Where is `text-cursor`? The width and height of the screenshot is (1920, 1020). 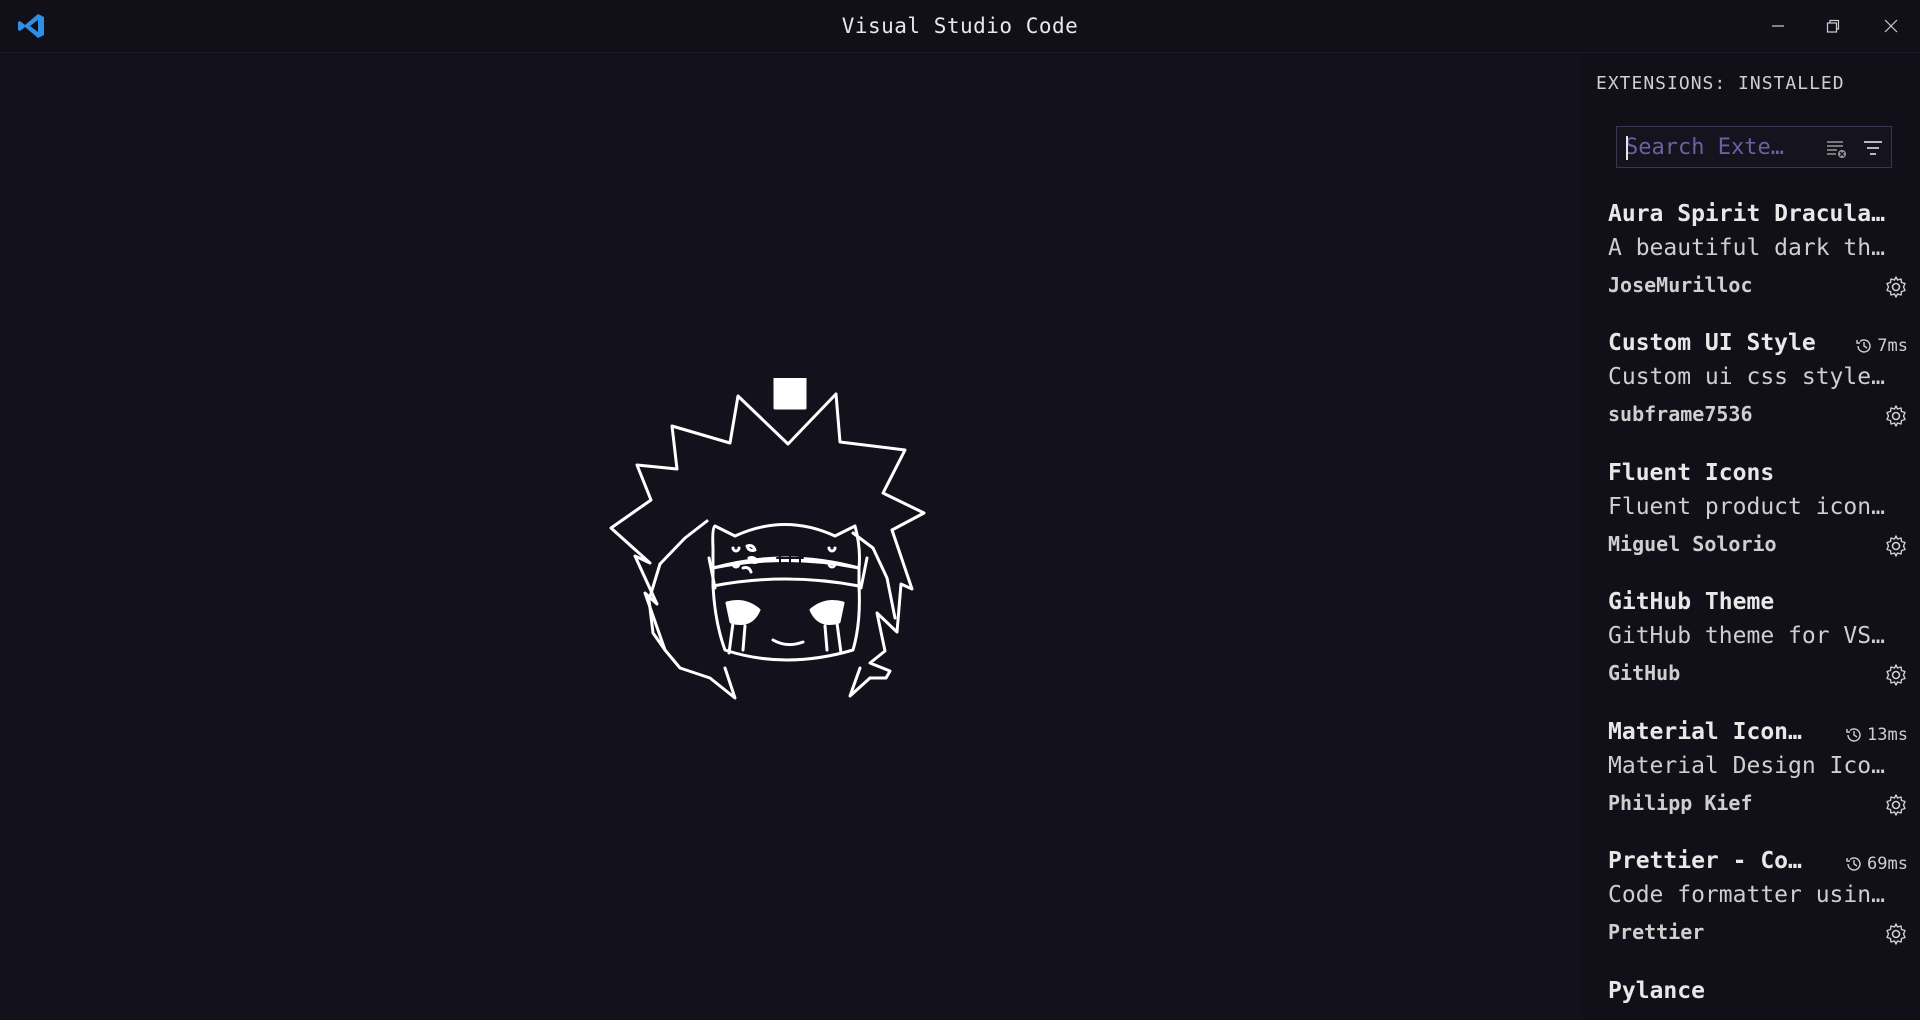
text-cursor is located at coordinates (1627, 148).